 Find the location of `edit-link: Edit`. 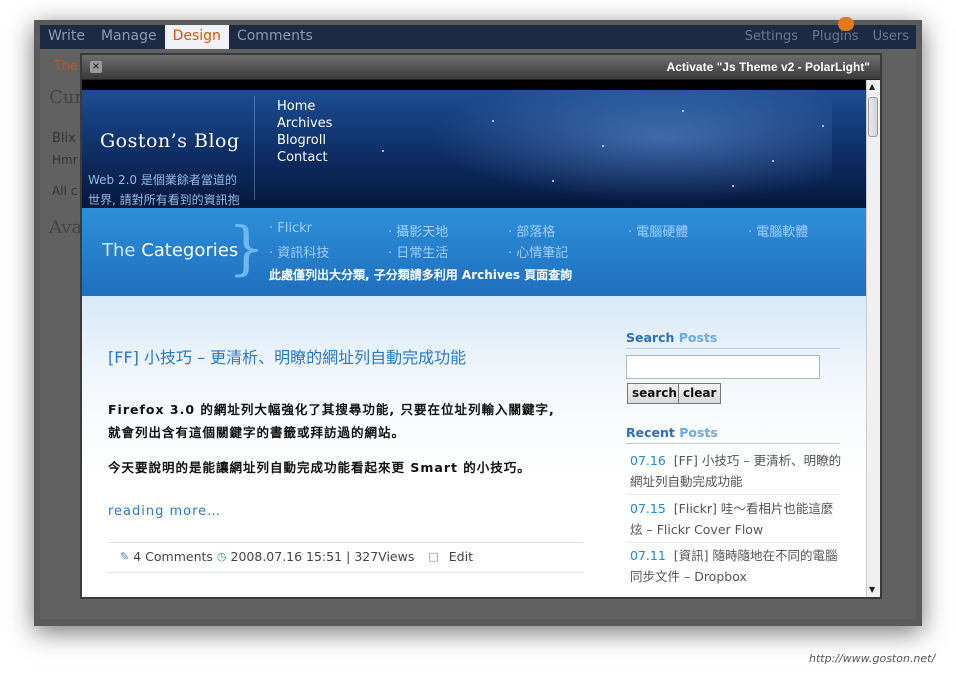

edit-link: Edit is located at coordinates (461, 556).